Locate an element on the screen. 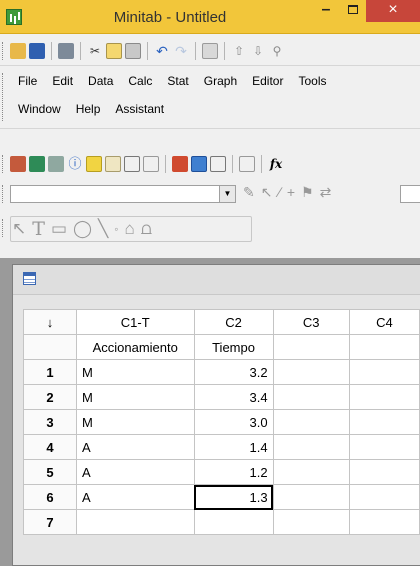 Image resolution: width=420 pixels, height=566 pixels. row-number: 6 is located at coordinates (50, 497).